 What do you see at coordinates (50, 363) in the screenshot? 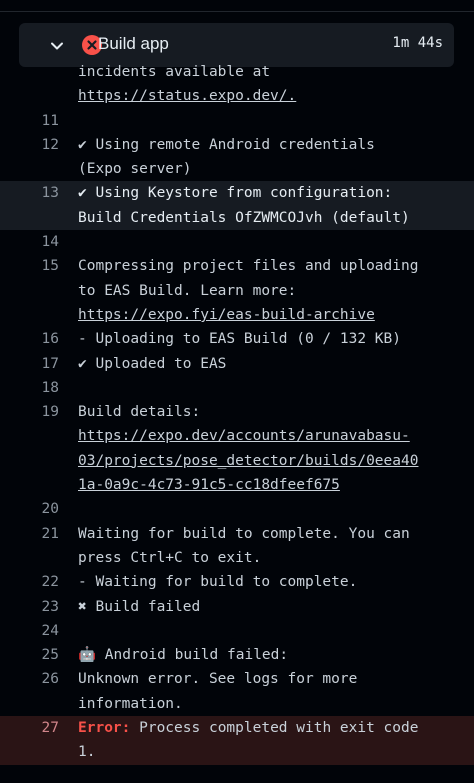
I see `log-line-number: 17` at bounding box center [50, 363].